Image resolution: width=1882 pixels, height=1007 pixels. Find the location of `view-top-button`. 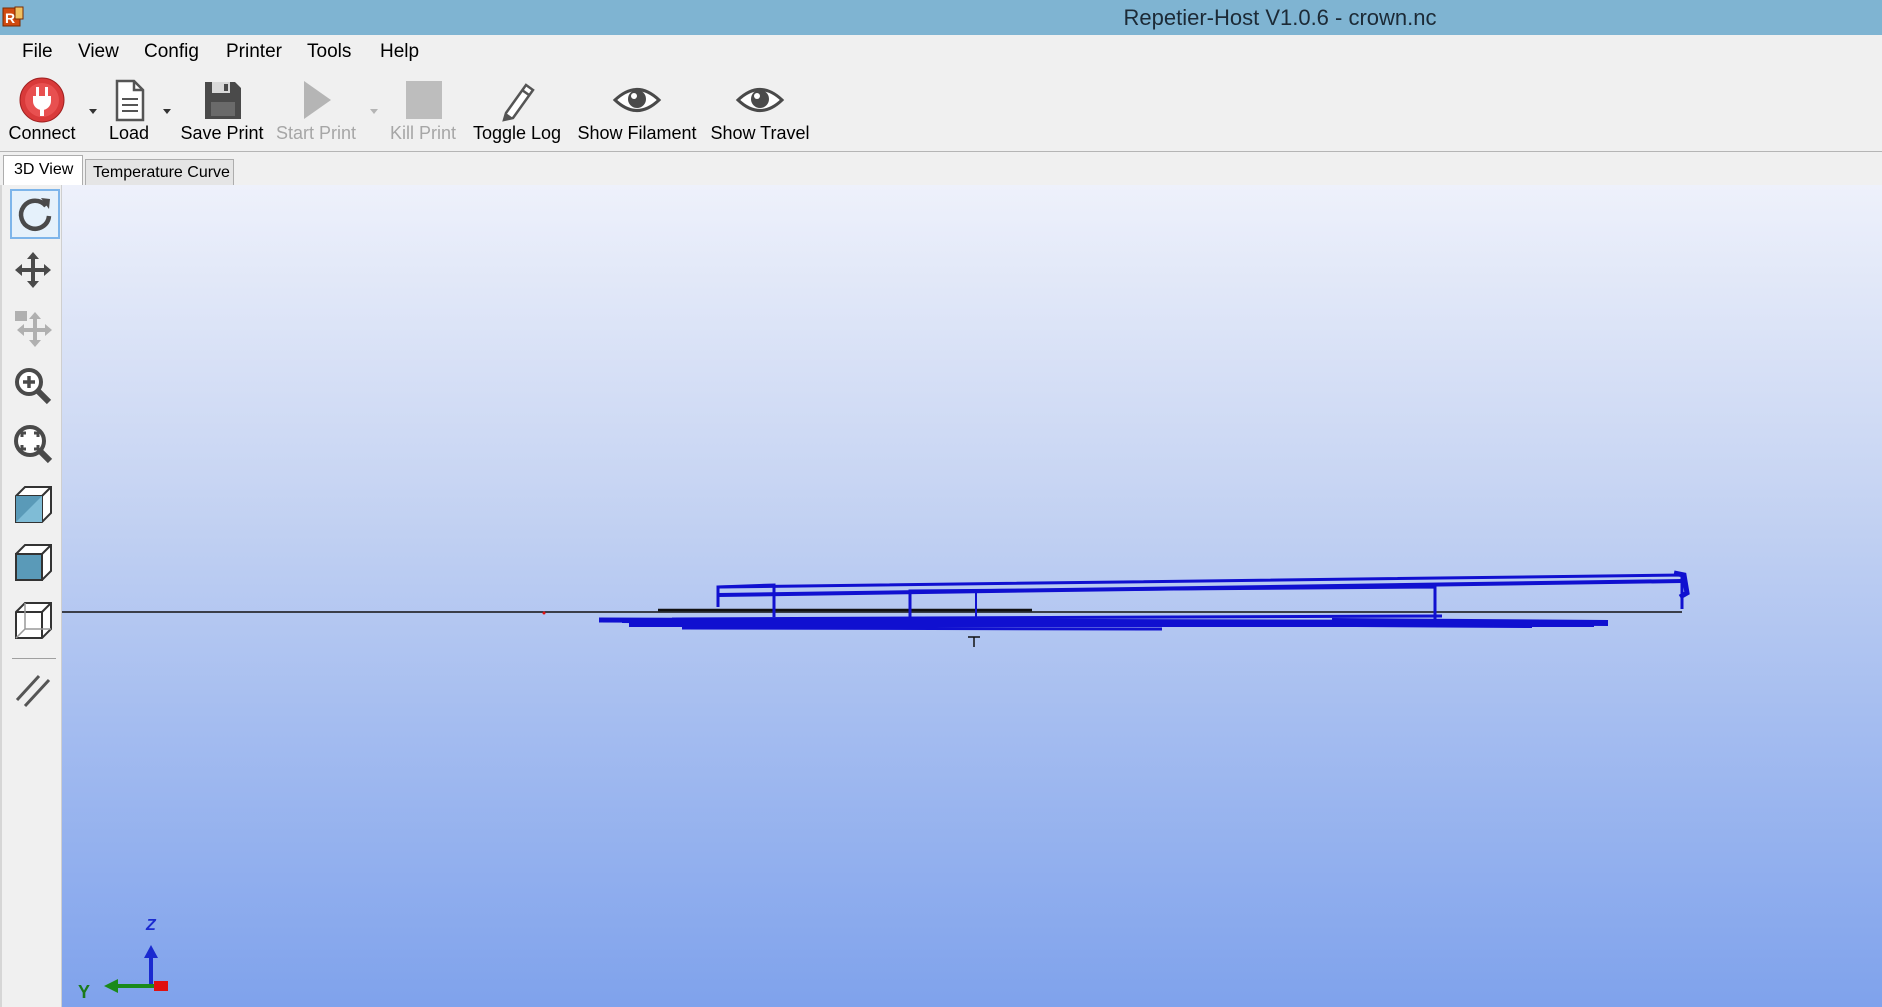

view-top-button is located at coordinates (35, 564).